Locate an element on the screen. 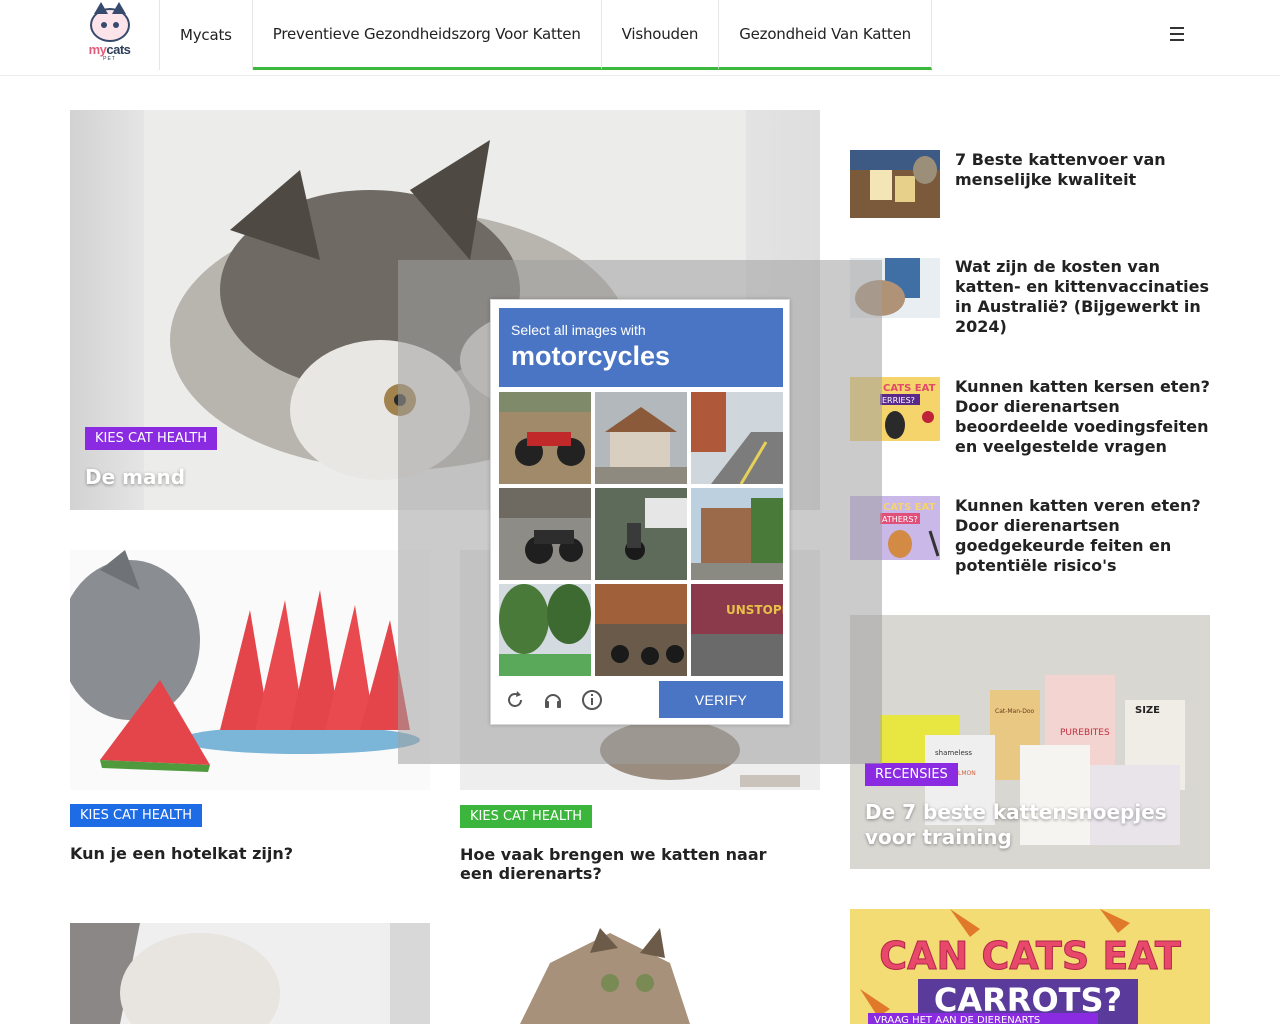 The image size is (1280, 1024). bag-label-catmandoo: Cat-Man-Doo is located at coordinates (1014, 711).